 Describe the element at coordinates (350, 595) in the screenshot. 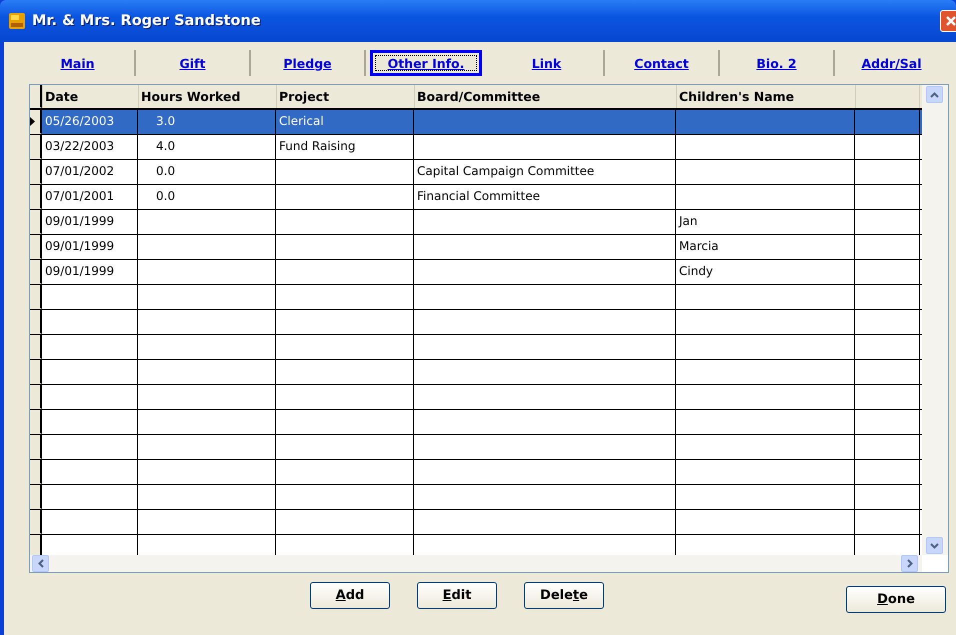

I see `action-button: Add` at that location.